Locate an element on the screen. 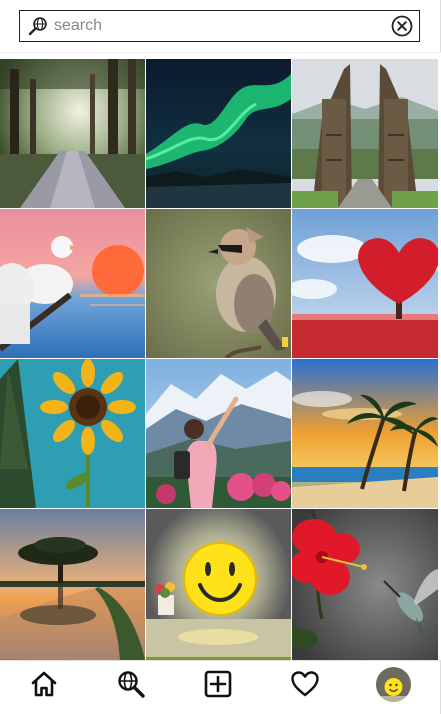  hibiscus-hummingbird-photo is located at coordinates (365, 584).